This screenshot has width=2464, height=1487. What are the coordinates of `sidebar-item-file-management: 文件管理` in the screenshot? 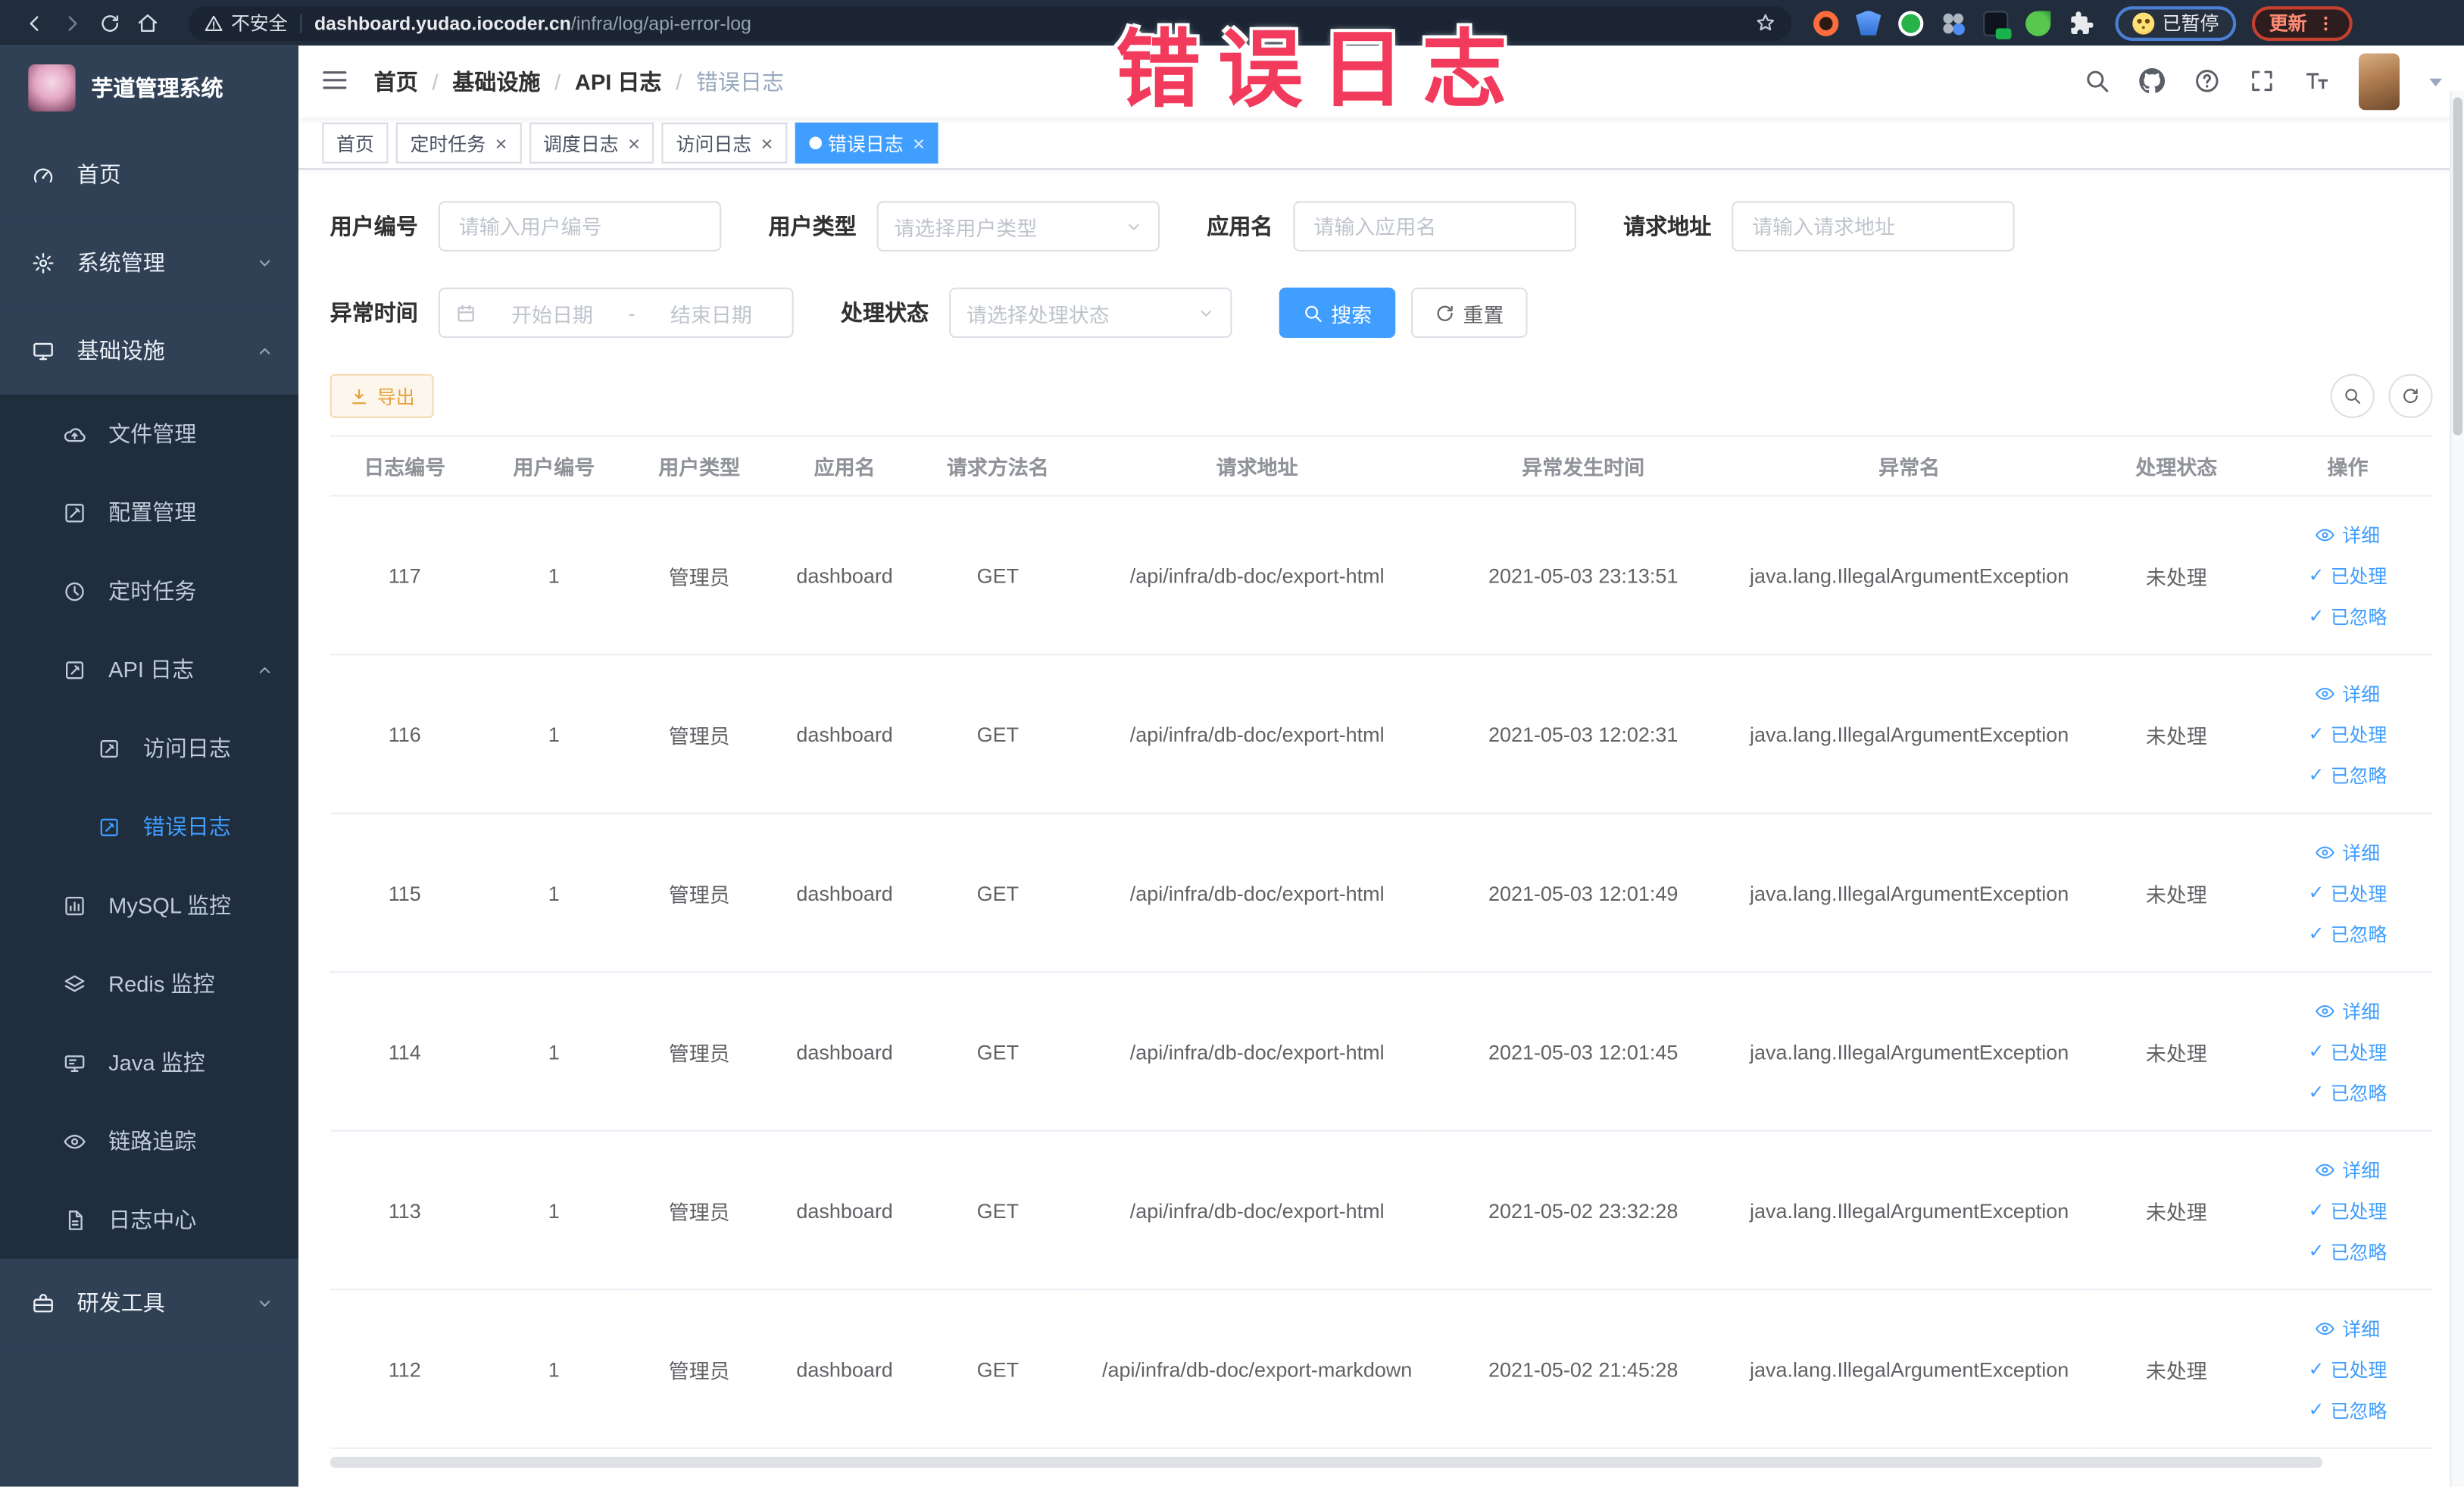 It's located at (149, 433).